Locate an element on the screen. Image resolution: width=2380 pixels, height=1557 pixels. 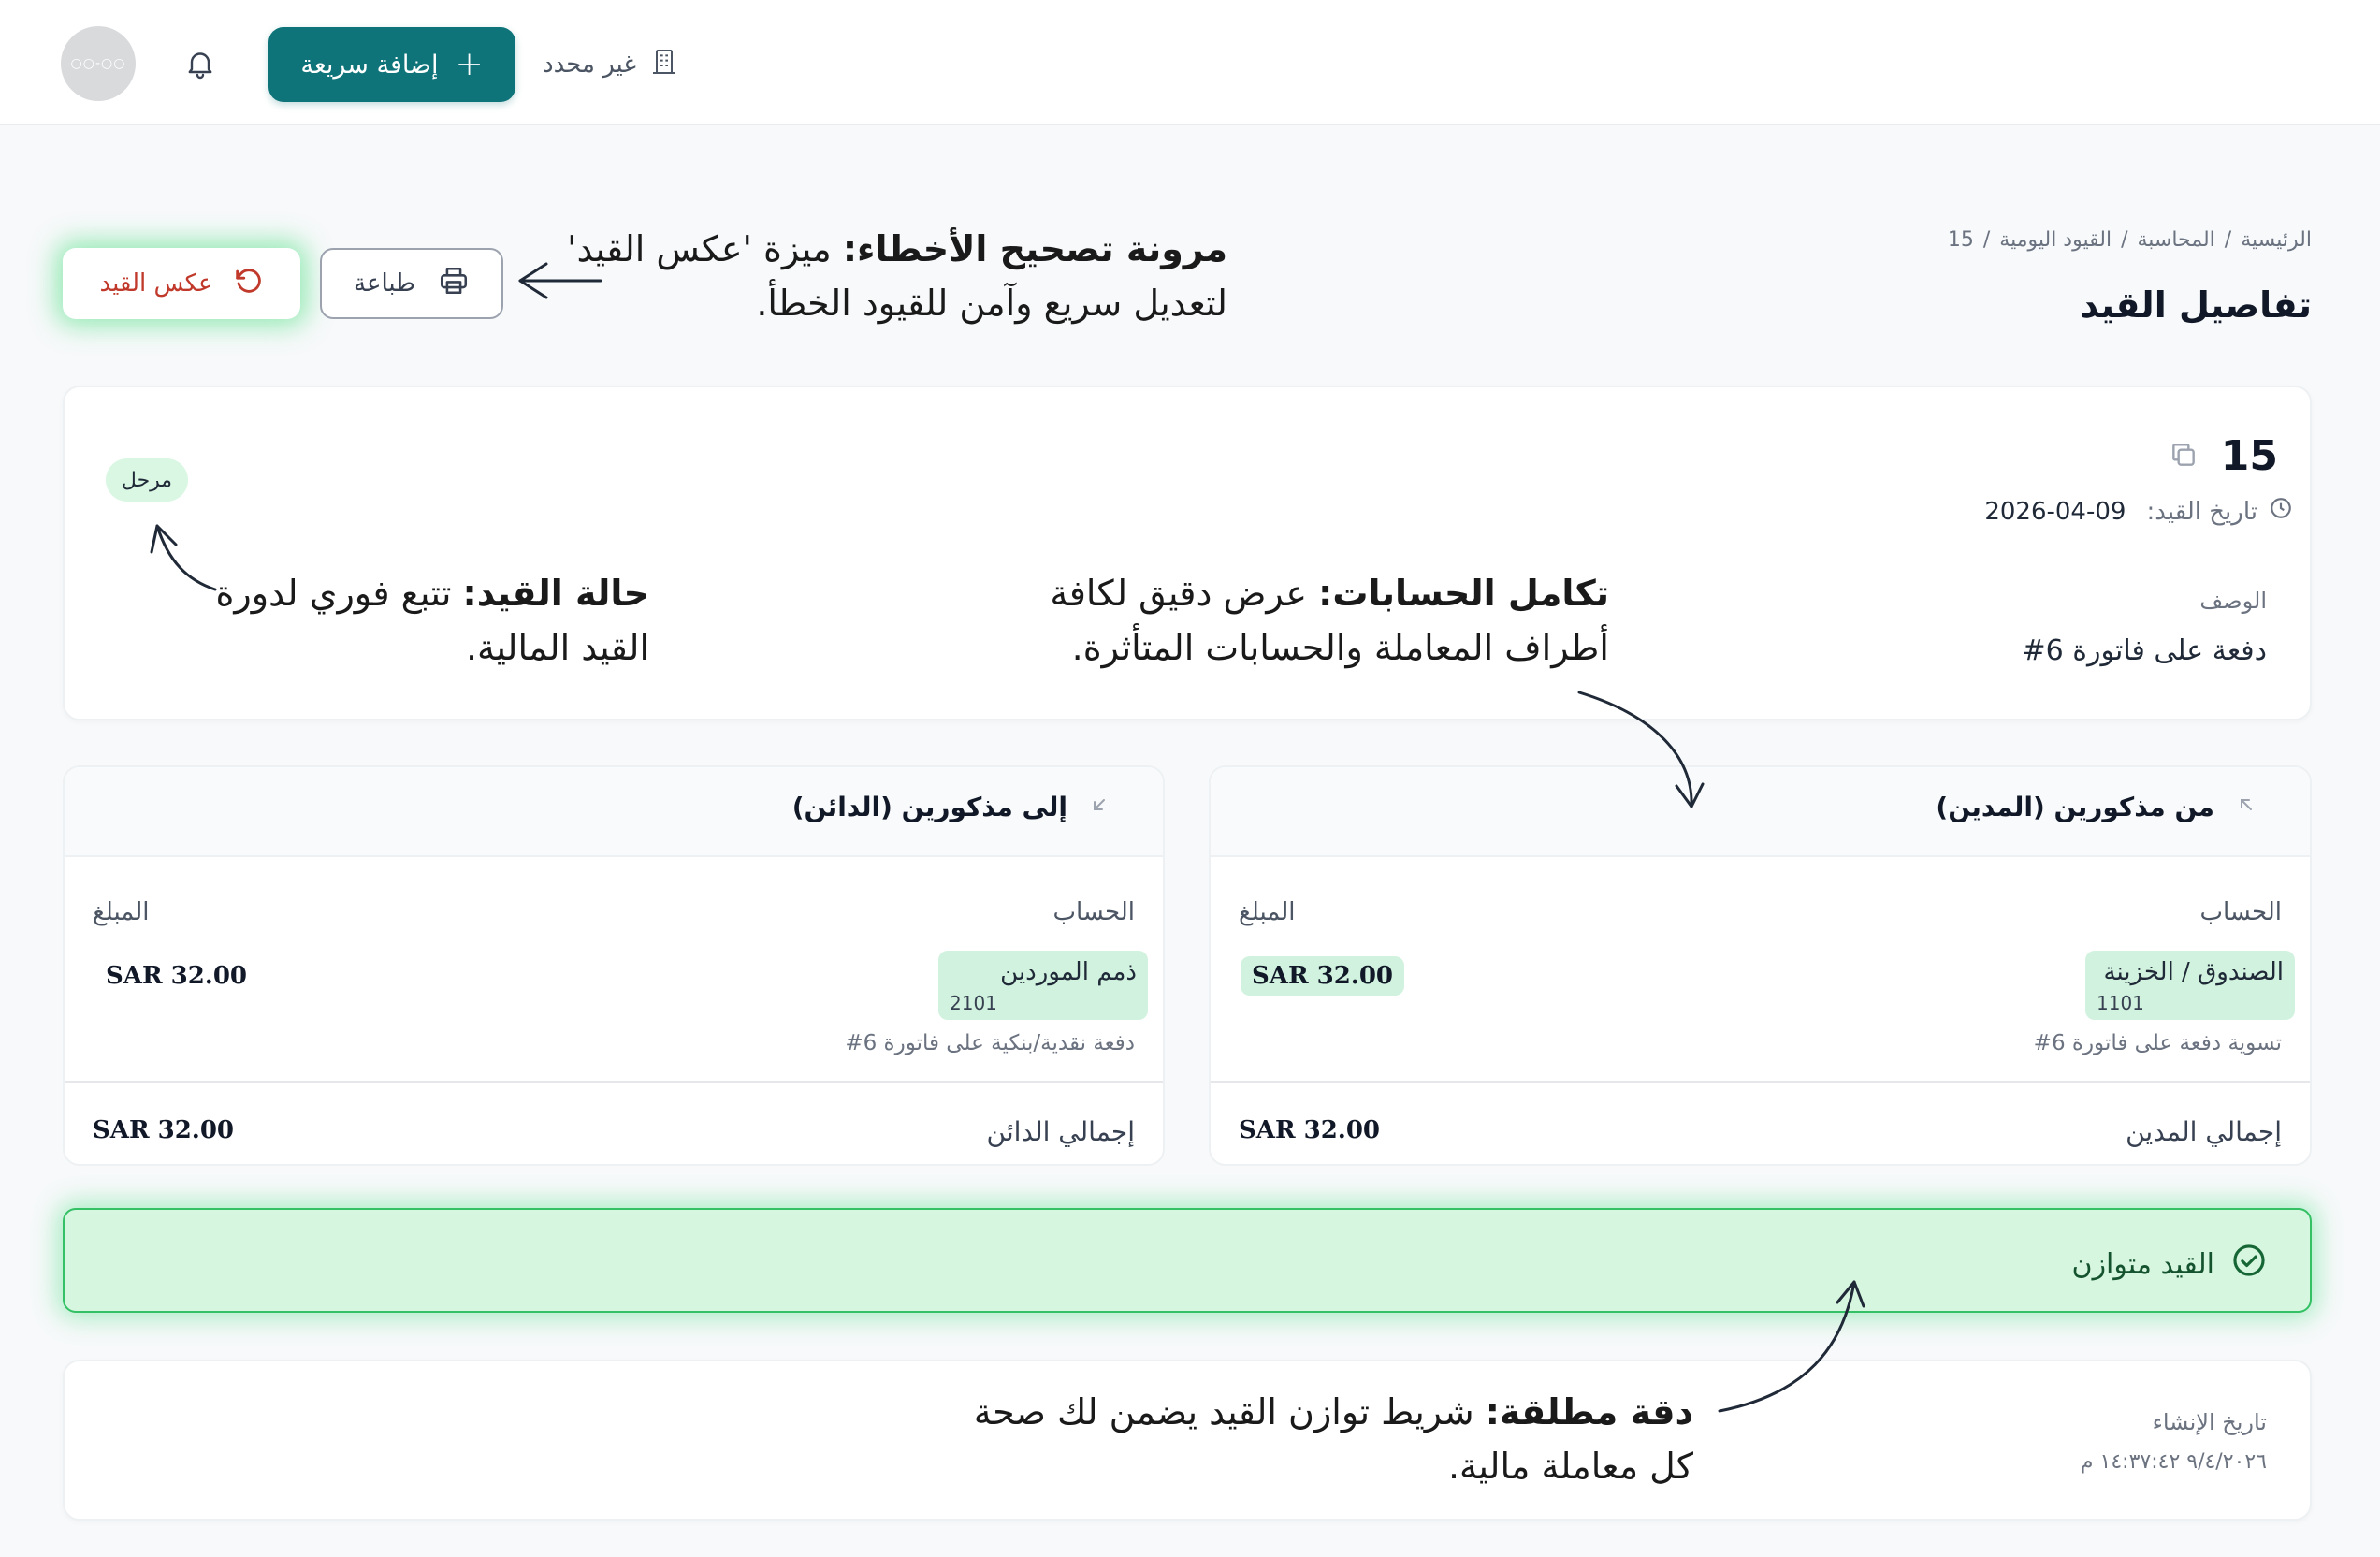
credit-account-code: 2101 is located at coordinates (973, 1003).